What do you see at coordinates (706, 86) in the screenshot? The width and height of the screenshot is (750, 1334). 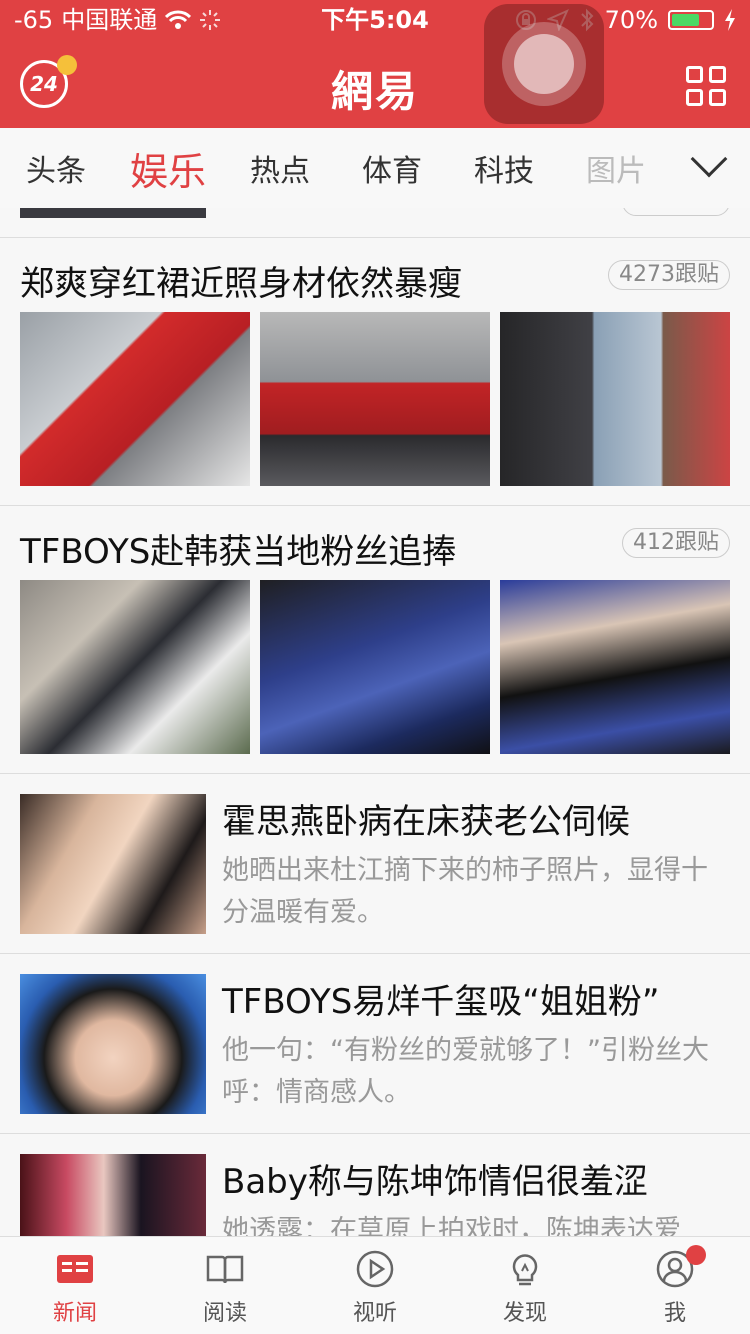 I see `grid-menu-icon` at bounding box center [706, 86].